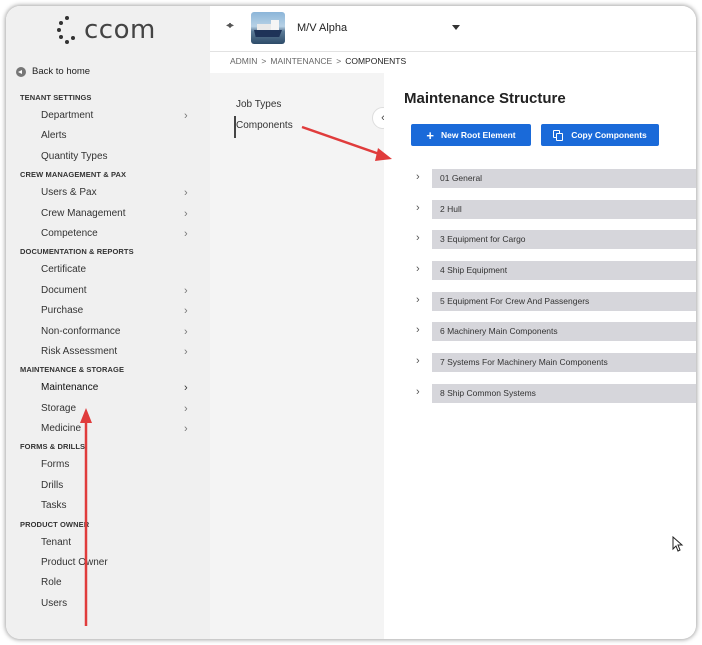 This screenshot has width=702, height=645. Describe the element at coordinates (108, 157) in the screenshot. I see `sidebar-item-quantity-types: Quantity Types` at that location.